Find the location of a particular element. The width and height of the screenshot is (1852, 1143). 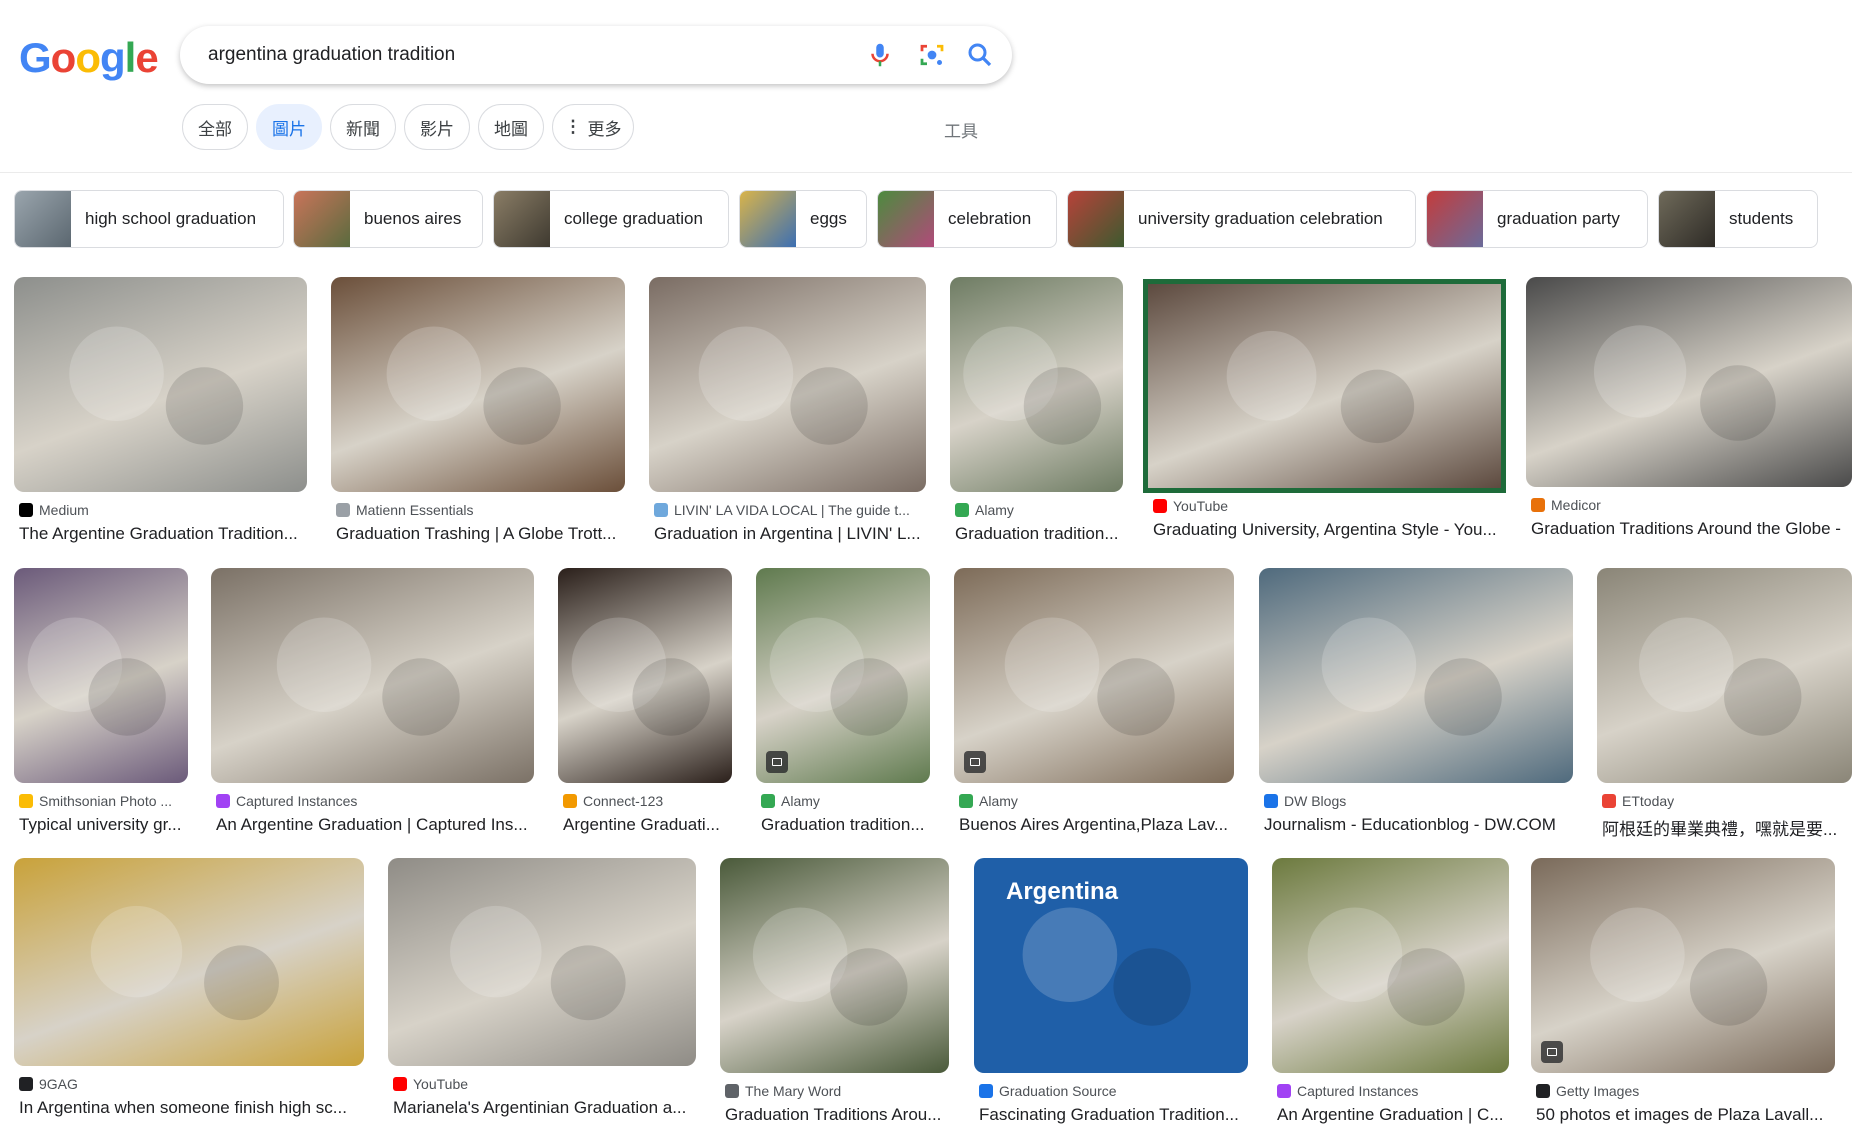

result-thumbnail: Argentina is located at coordinates (1111, 965).